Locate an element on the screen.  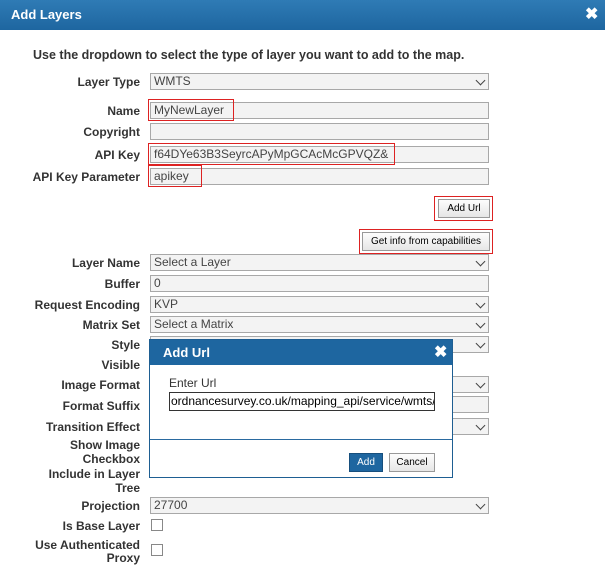
format-suffix-label: Format Suffix is located at coordinates (101, 406).